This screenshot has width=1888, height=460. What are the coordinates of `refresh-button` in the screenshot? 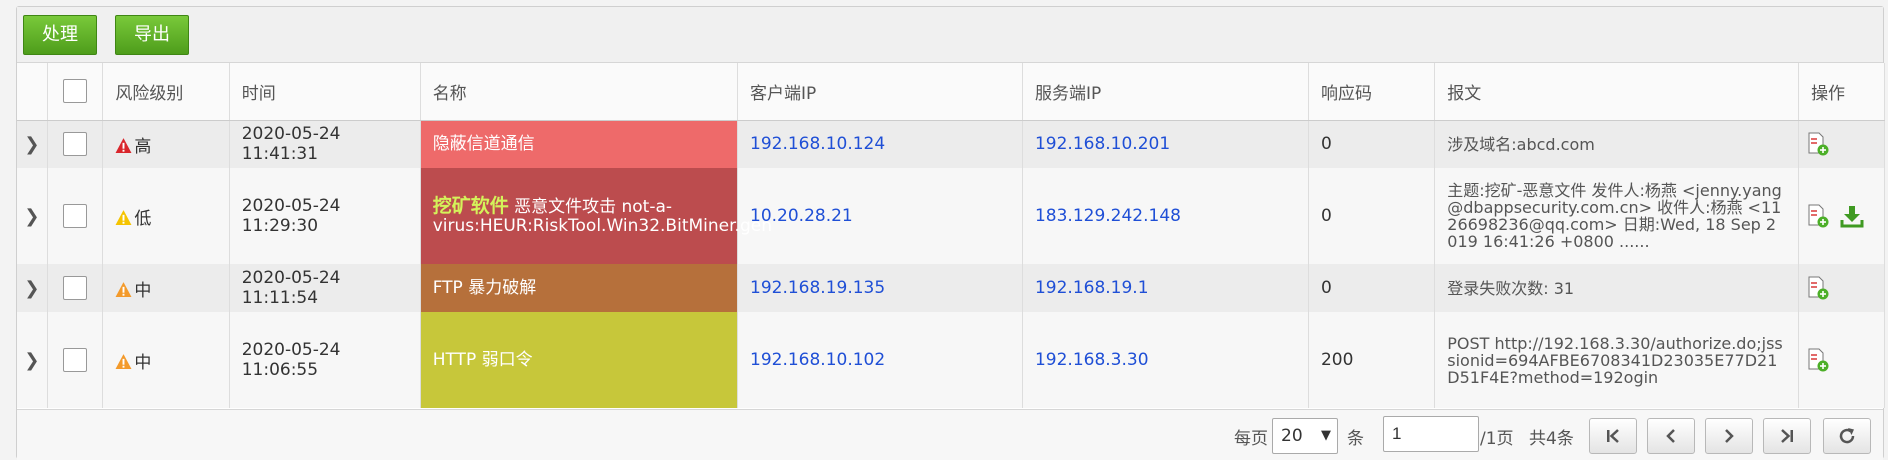 It's located at (1847, 436).